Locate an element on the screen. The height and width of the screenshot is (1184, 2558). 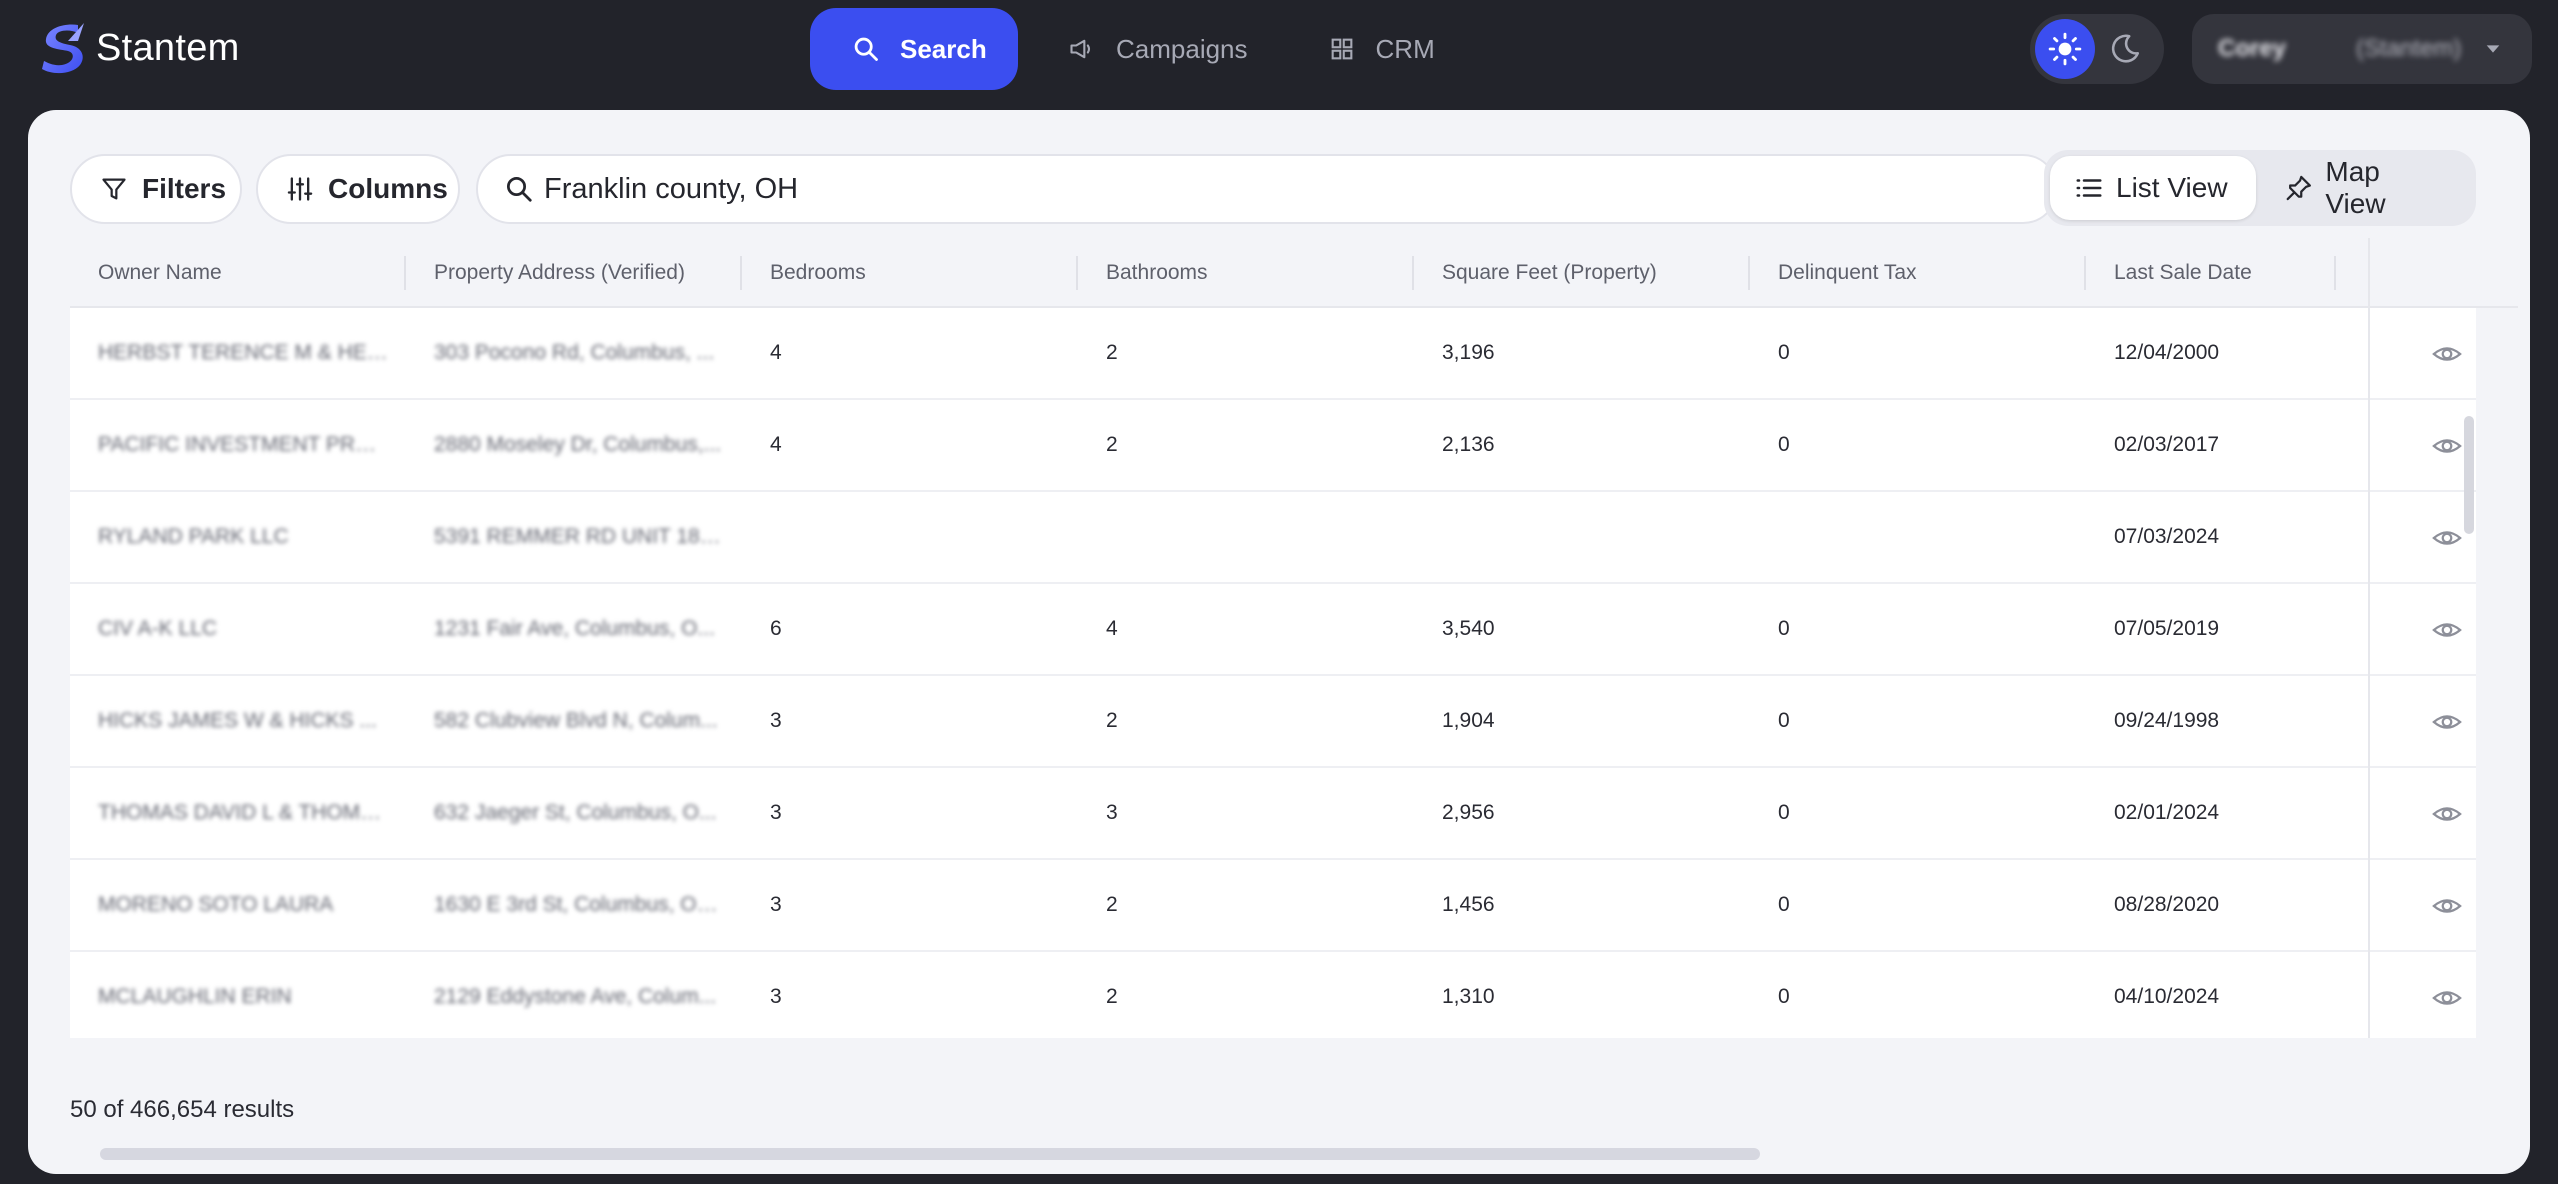
filters-button: Filters is located at coordinates (156, 189).